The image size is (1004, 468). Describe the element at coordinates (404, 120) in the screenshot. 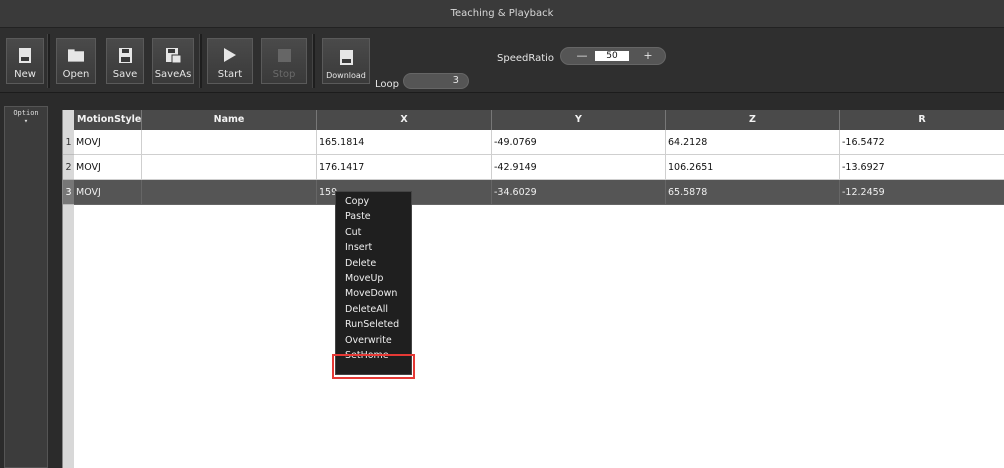

I see `column-header-x: X` at that location.